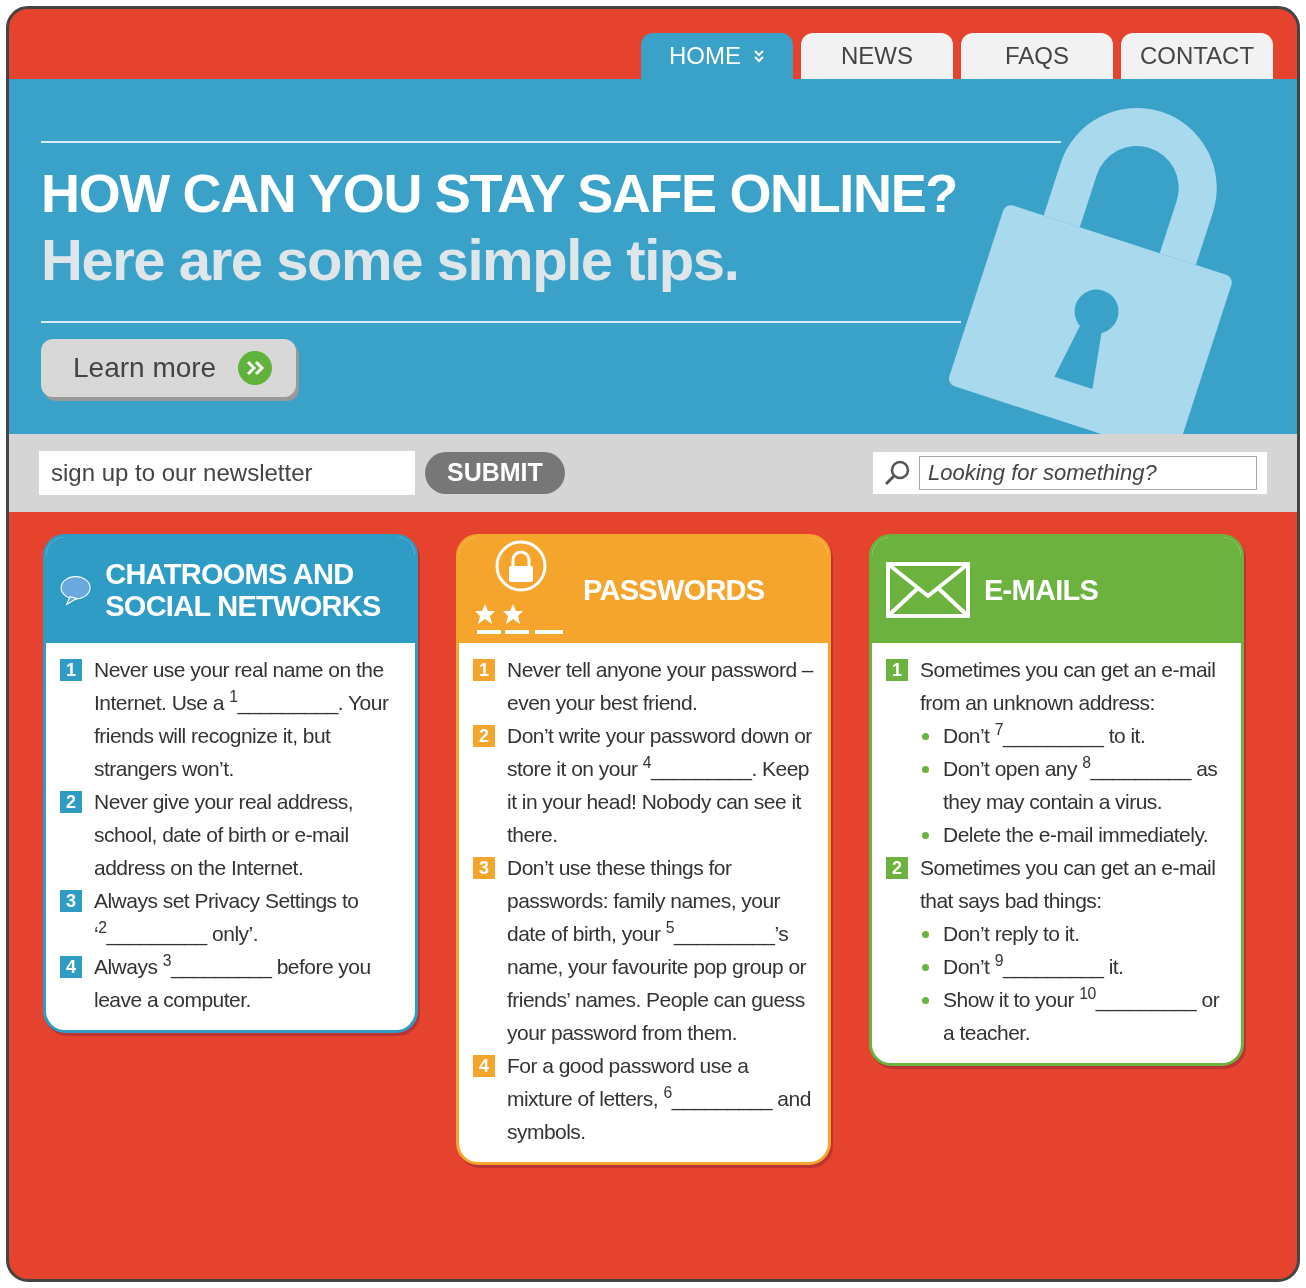  I want to click on tip-text: Show it to your $^{10}$_________ or a teacher., so click(1082, 1015).